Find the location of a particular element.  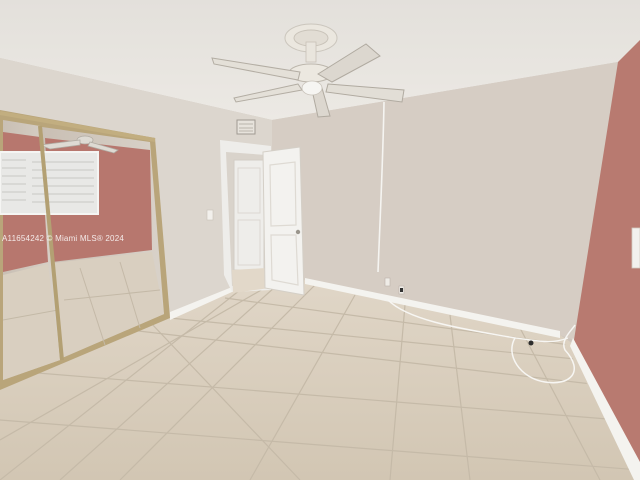

door-handle is located at coordinates (298, 232).